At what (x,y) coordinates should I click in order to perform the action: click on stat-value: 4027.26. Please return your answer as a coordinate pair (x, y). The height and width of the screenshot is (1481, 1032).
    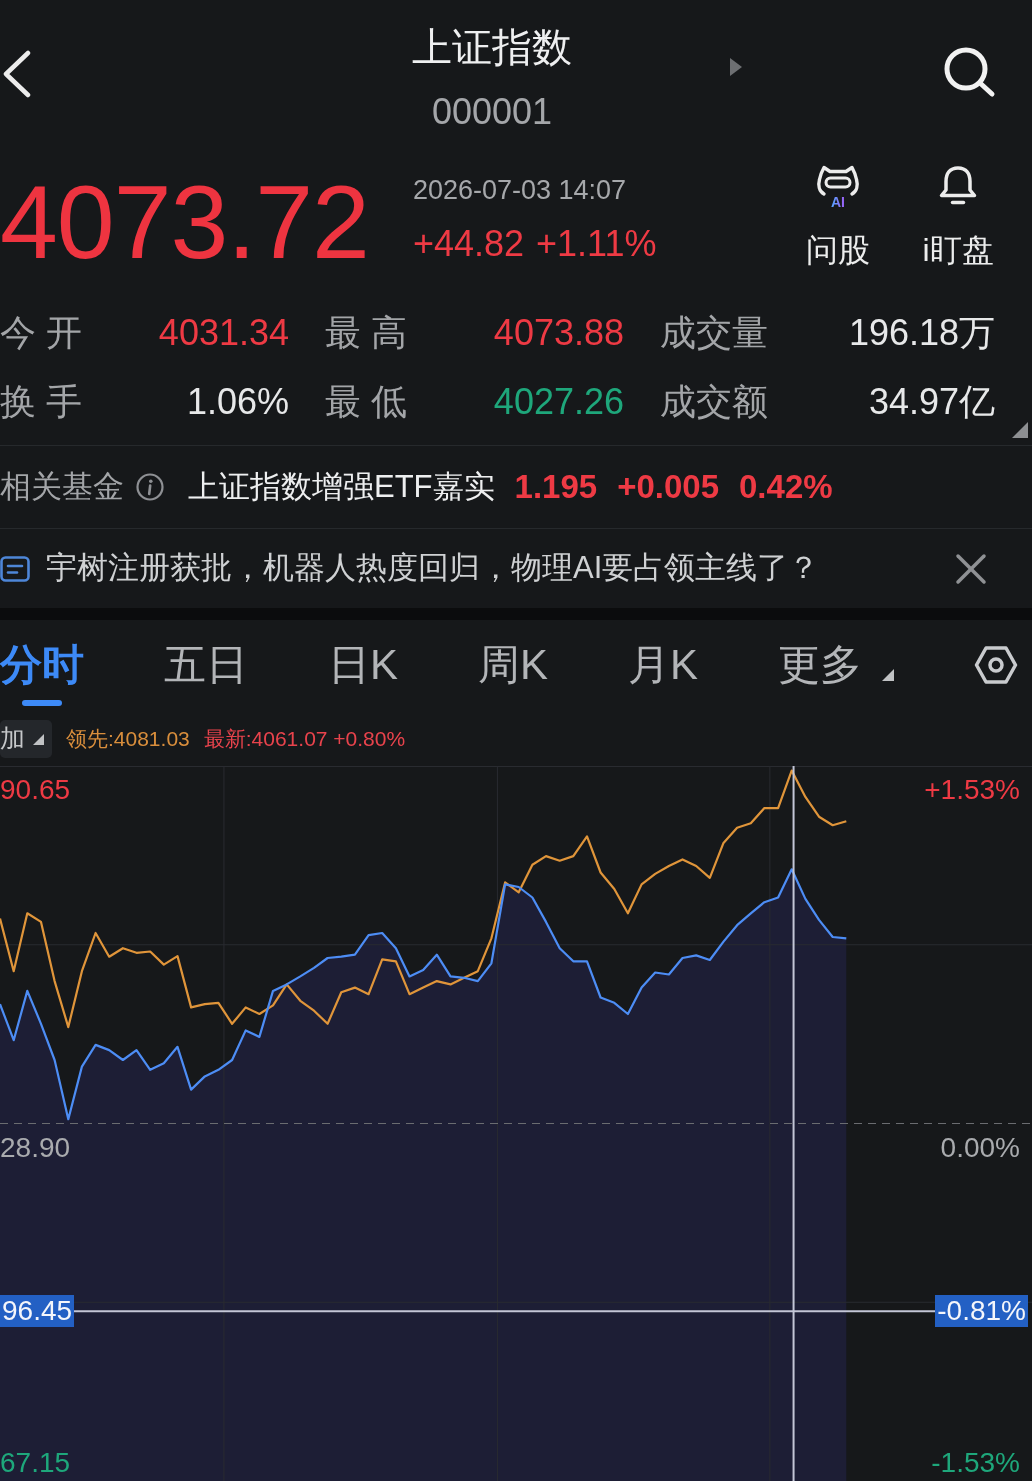
    Looking at the image, I should click on (558, 401).